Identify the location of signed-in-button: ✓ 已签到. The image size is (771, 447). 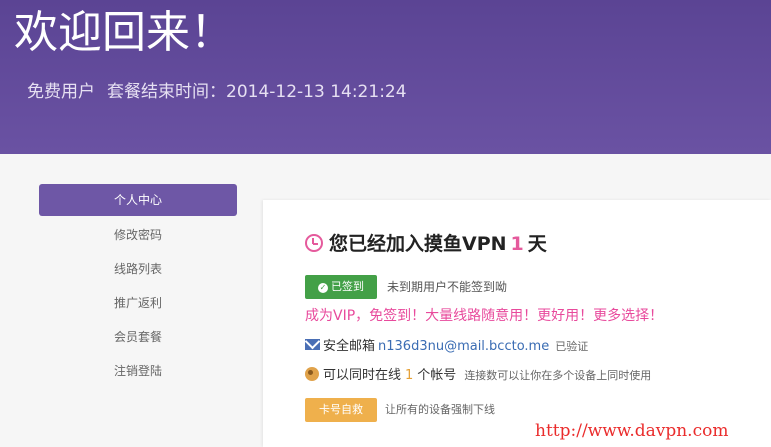
(341, 287).